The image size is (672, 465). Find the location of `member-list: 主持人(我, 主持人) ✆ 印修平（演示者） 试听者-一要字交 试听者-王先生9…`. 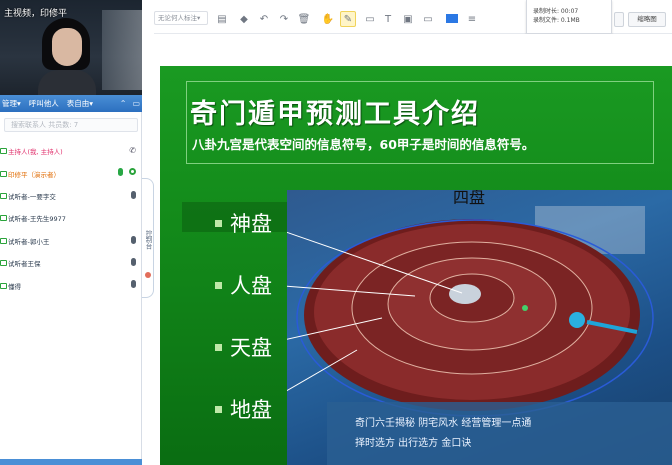

member-list: 主持人(我, 主持人) ✆ 印修平（演示者） 试听者-一要字交 试听者-王先生9… is located at coordinates (71, 218).